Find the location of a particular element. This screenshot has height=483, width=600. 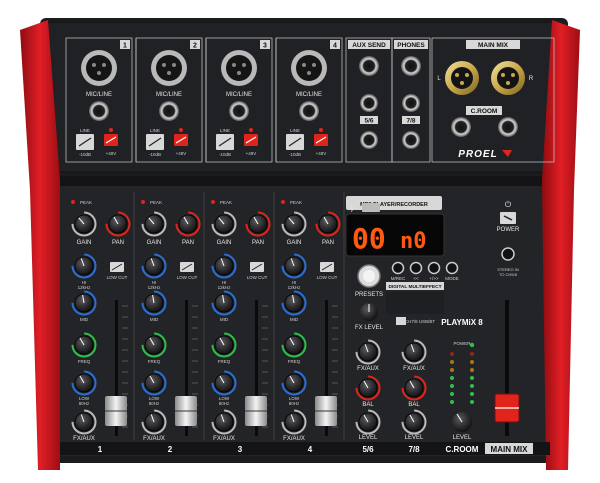

mp3-button-label: << is located at coordinates (416, 278).